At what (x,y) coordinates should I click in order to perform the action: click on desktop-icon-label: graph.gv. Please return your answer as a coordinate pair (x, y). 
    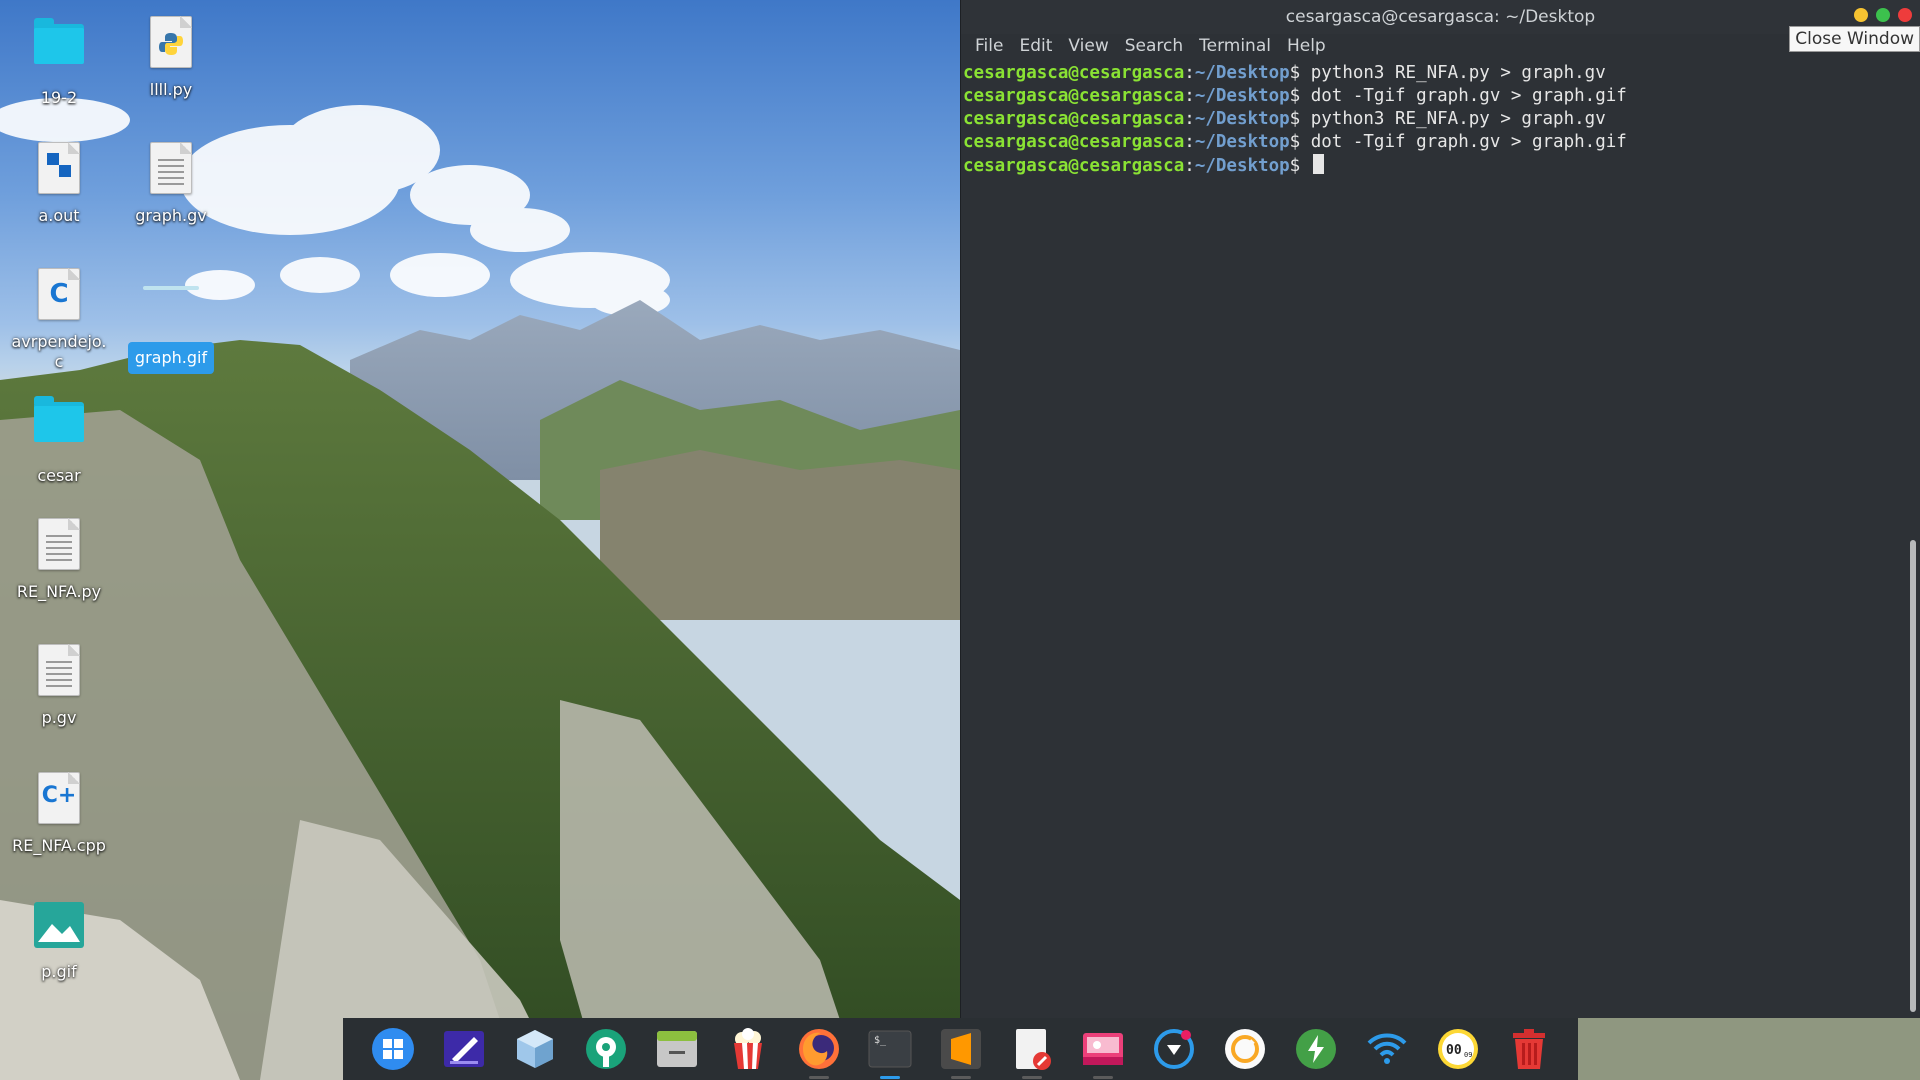
    Looking at the image, I should click on (171, 215).